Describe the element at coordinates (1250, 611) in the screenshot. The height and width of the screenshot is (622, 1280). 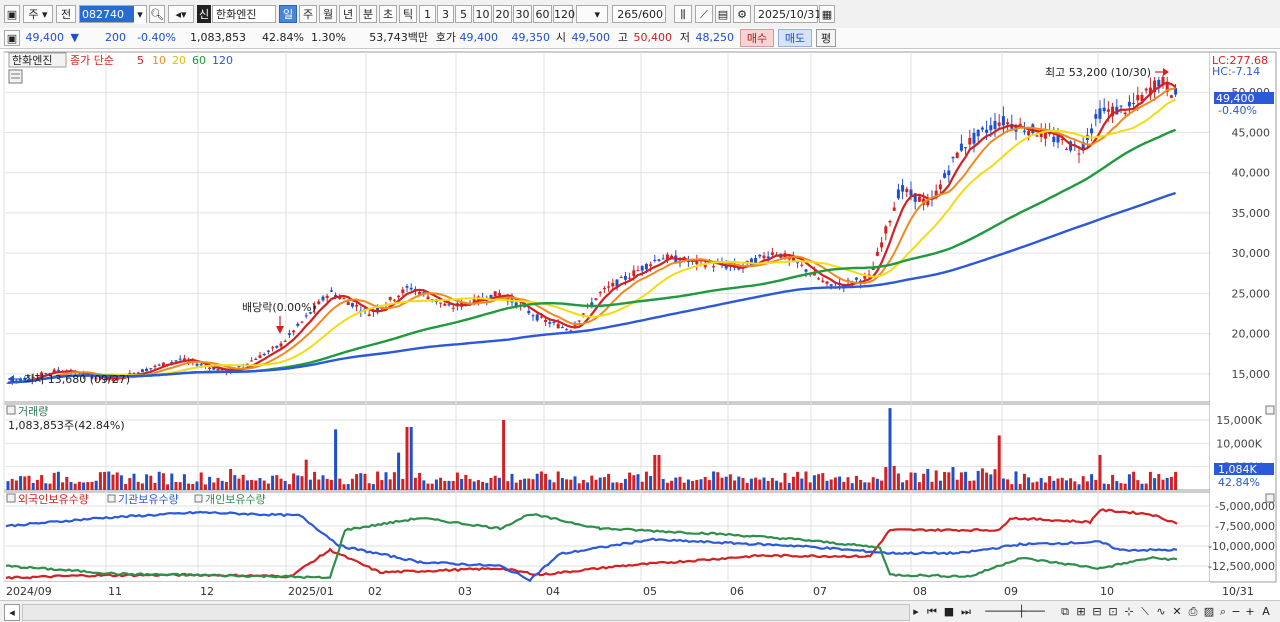
I see `zoom-in-icon: +` at that location.